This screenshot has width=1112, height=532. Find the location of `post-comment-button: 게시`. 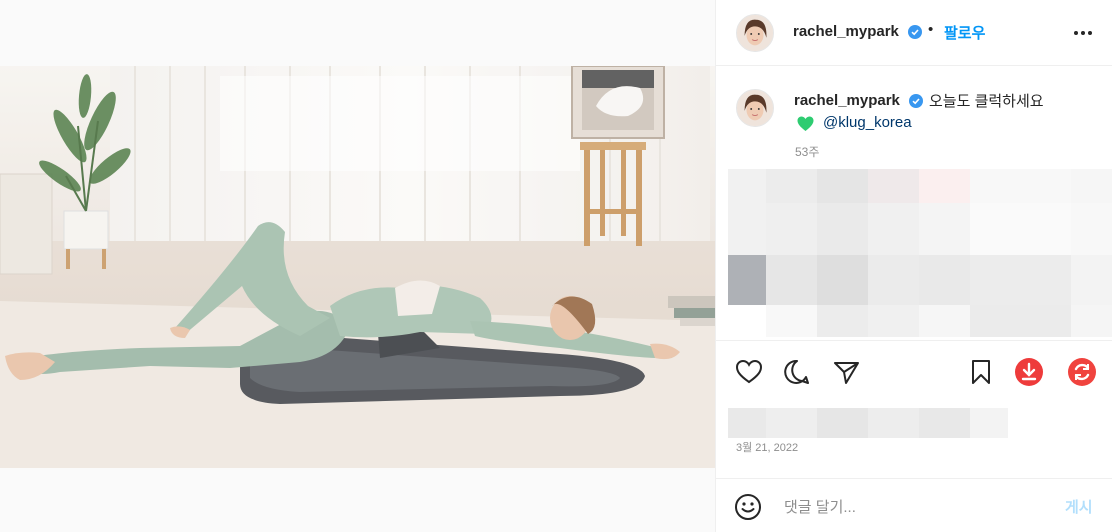

post-comment-button: 게시 is located at coordinates (1079, 506).